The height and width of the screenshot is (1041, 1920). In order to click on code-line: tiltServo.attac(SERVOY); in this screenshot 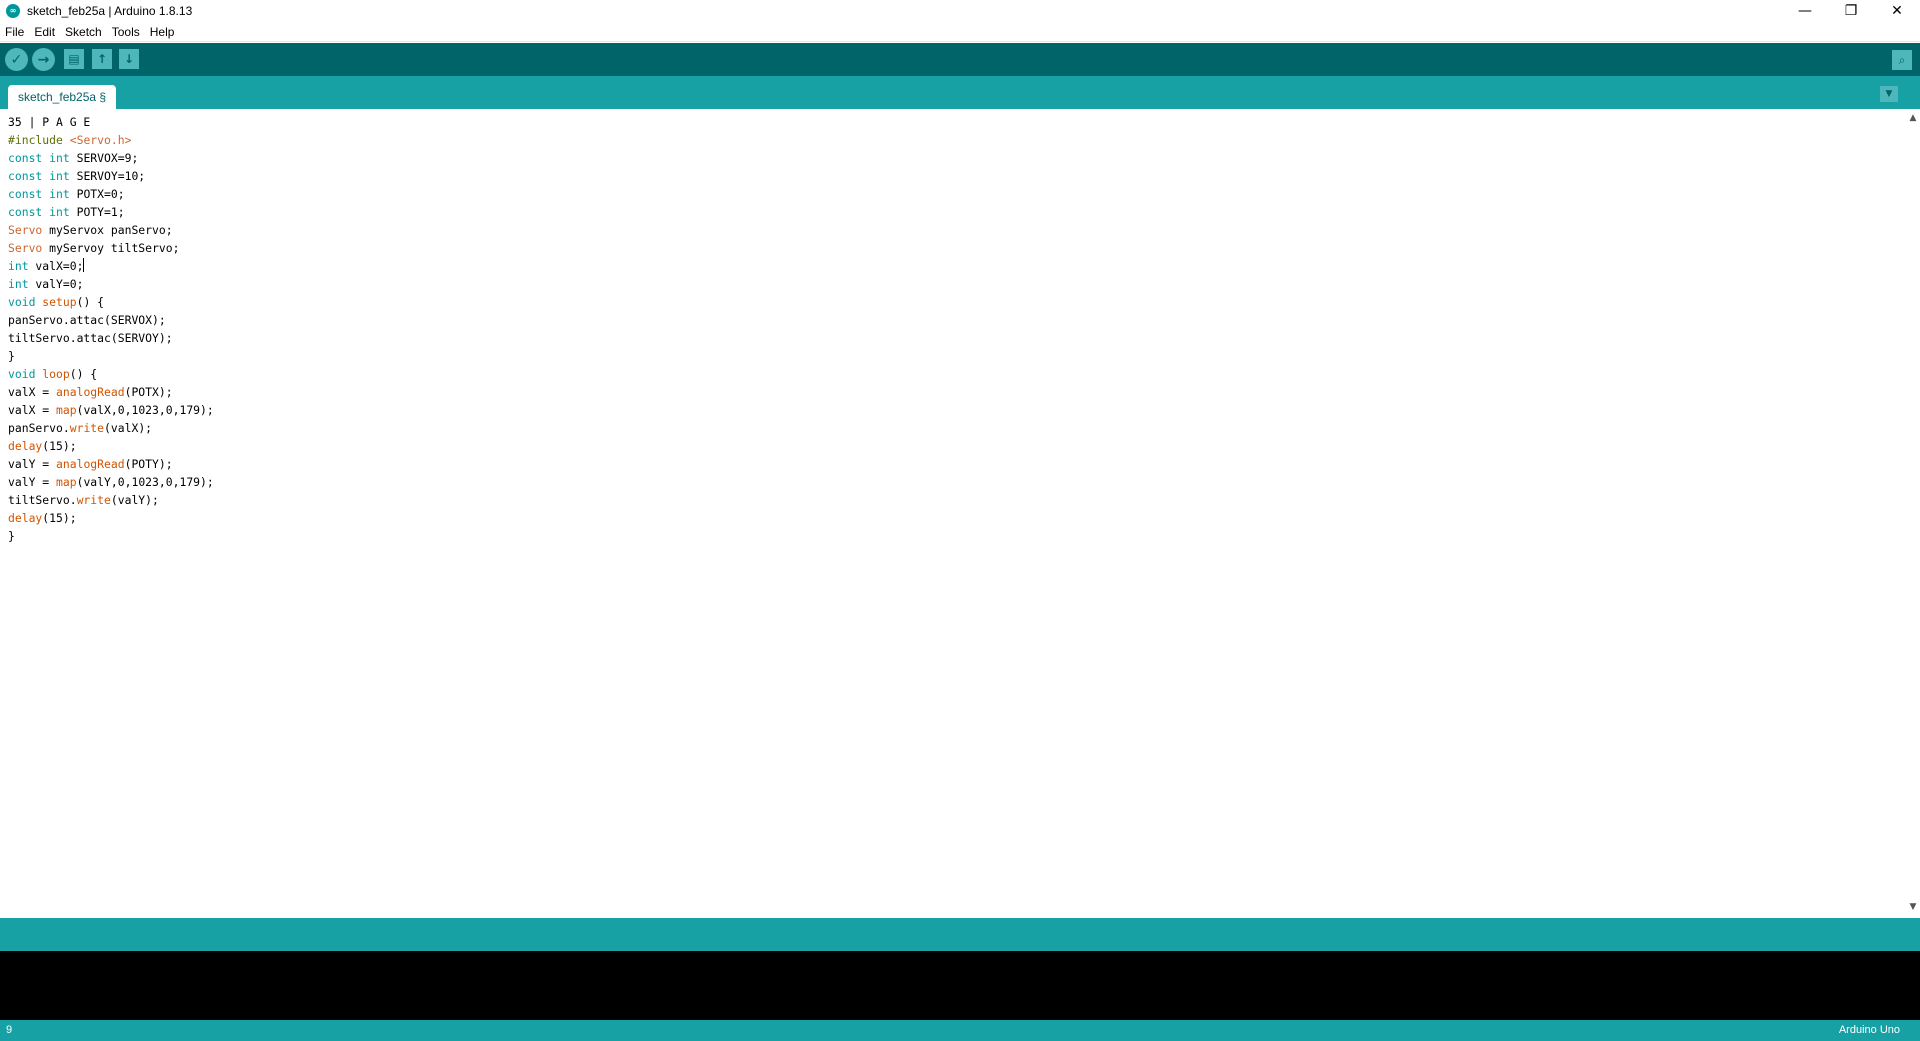, I will do `click(957, 338)`.